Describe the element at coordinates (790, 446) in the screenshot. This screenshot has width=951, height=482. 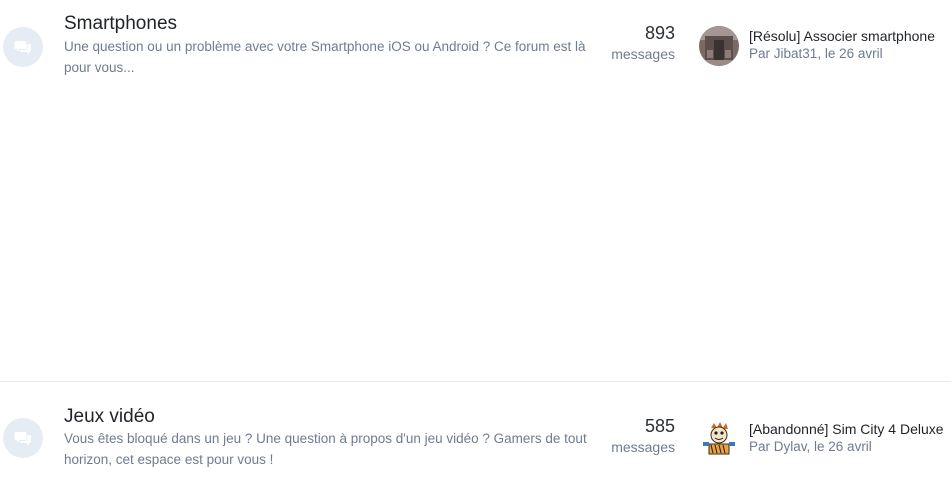
I see `last-post-author: Dylav` at that location.